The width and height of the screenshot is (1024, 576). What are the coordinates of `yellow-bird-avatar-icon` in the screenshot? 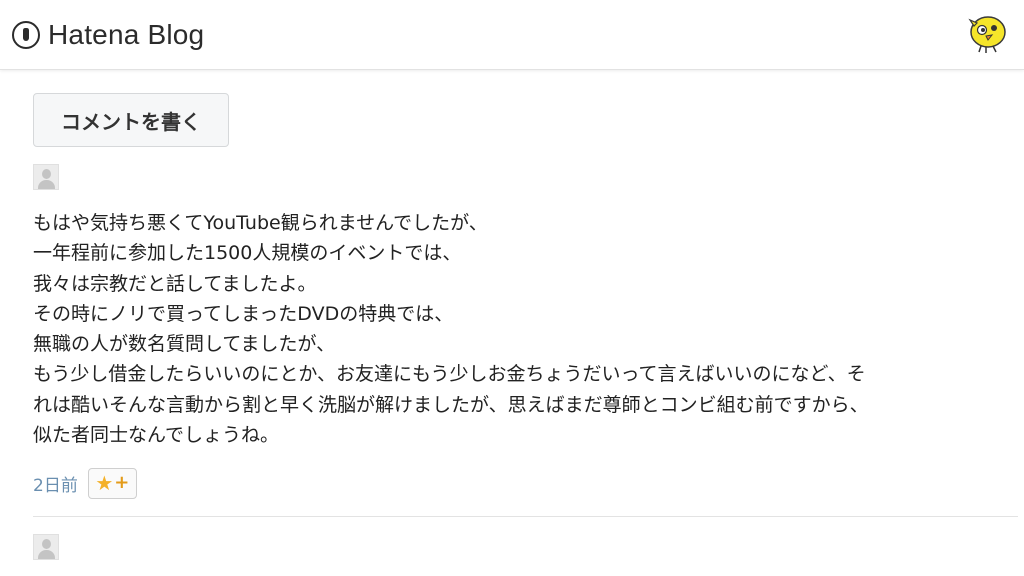 It's located at (987, 34).